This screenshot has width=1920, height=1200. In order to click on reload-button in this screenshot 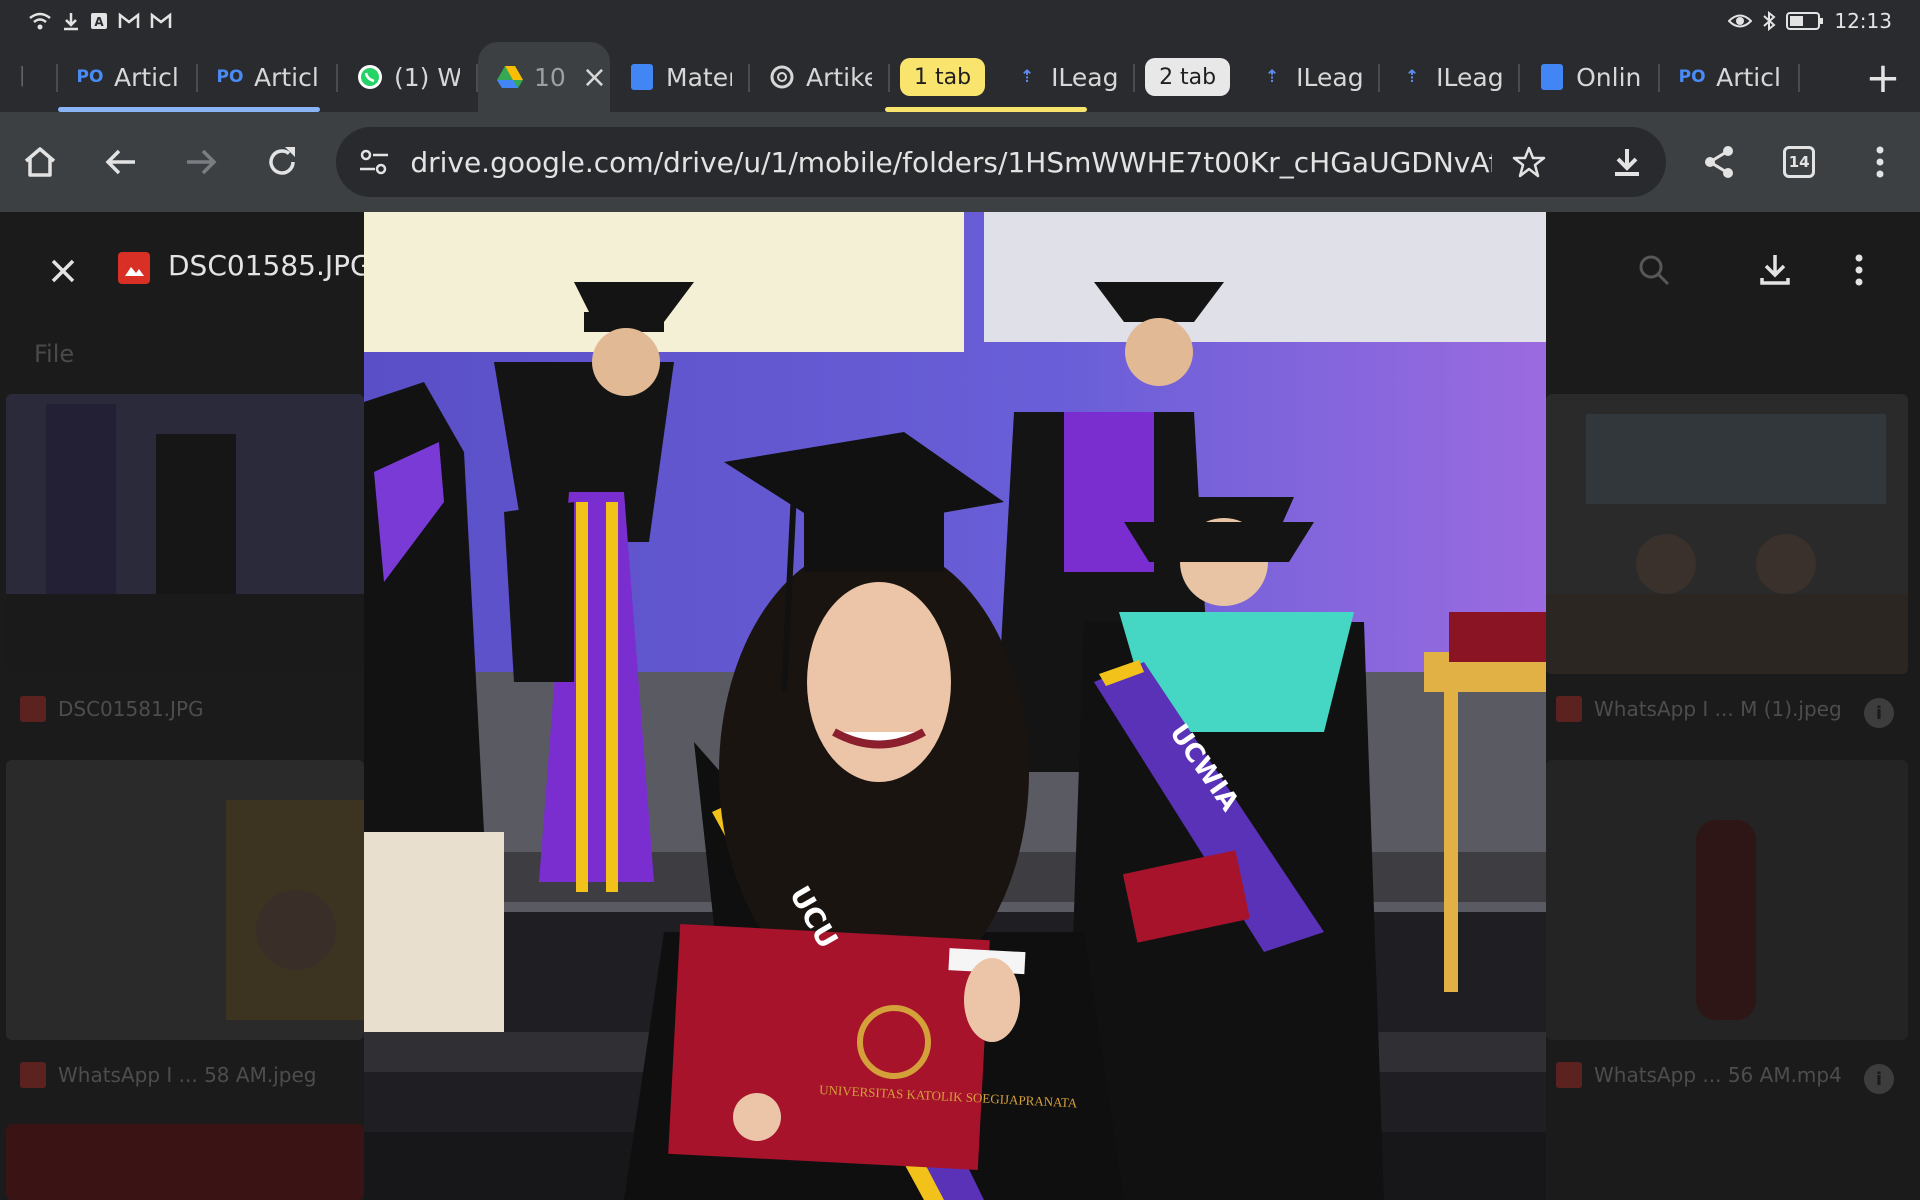, I will do `click(282, 162)`.